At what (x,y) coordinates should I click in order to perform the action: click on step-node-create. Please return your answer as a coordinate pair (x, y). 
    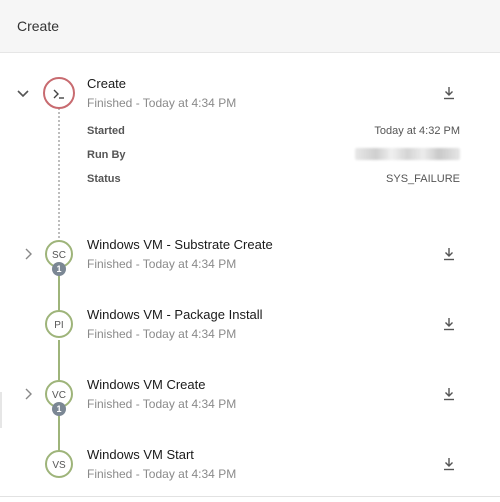
    Looking at the image, I should click on (59, 93).